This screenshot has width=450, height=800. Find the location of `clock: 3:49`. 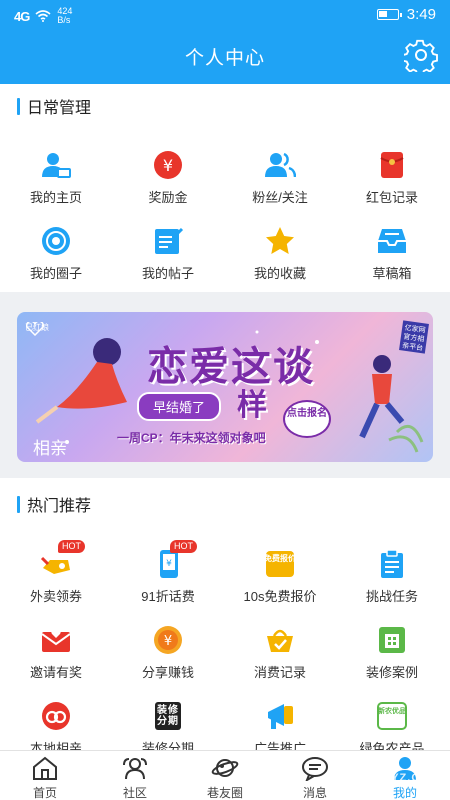

clock: 3:49 is located at coordinates (421, 14).